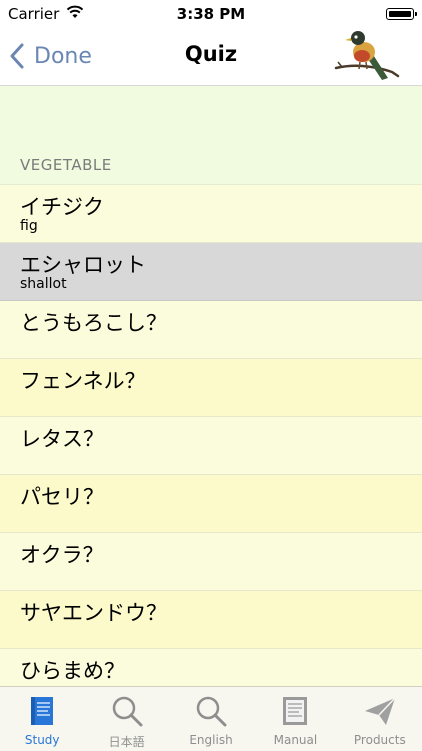 Image resolution: width=422 pixels, height=751 pixels. What do you see at coordinates (29, 226) in the screenshot?
I see `item-english: fig` at bounding box center [29, 226].